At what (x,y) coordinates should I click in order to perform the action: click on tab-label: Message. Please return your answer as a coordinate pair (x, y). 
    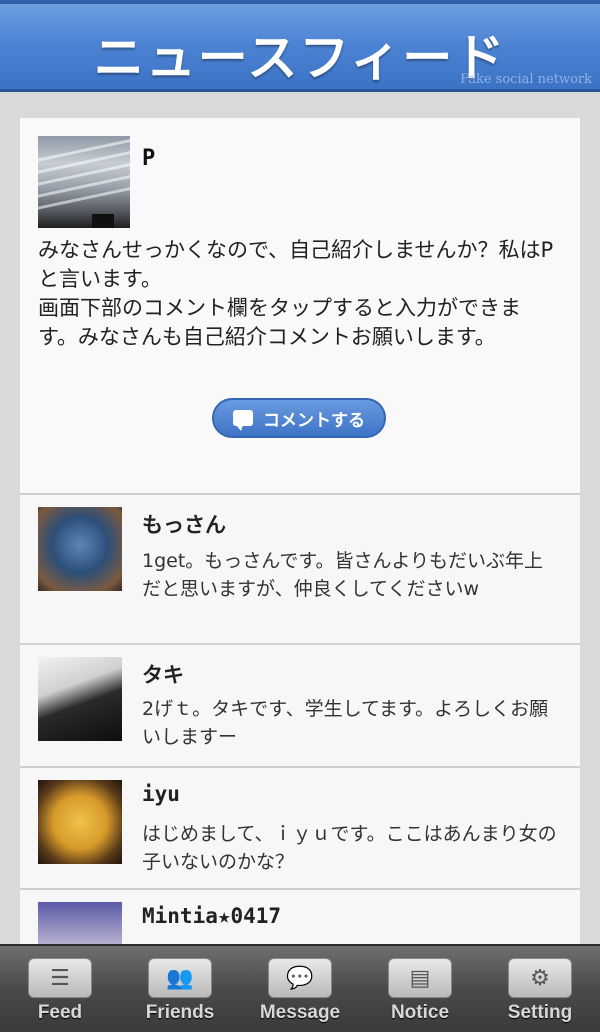
    Looking at the image, I should click on (300, 1012).